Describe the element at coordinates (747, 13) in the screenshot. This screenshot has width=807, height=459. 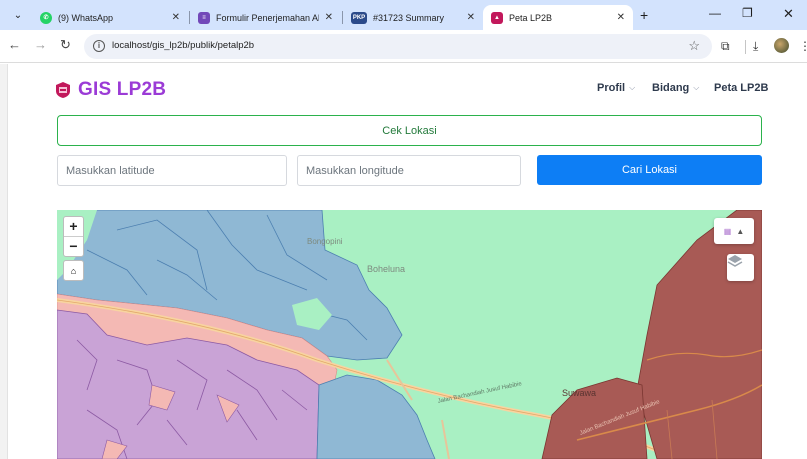
I see `maximize-icon: ❐` at that location.